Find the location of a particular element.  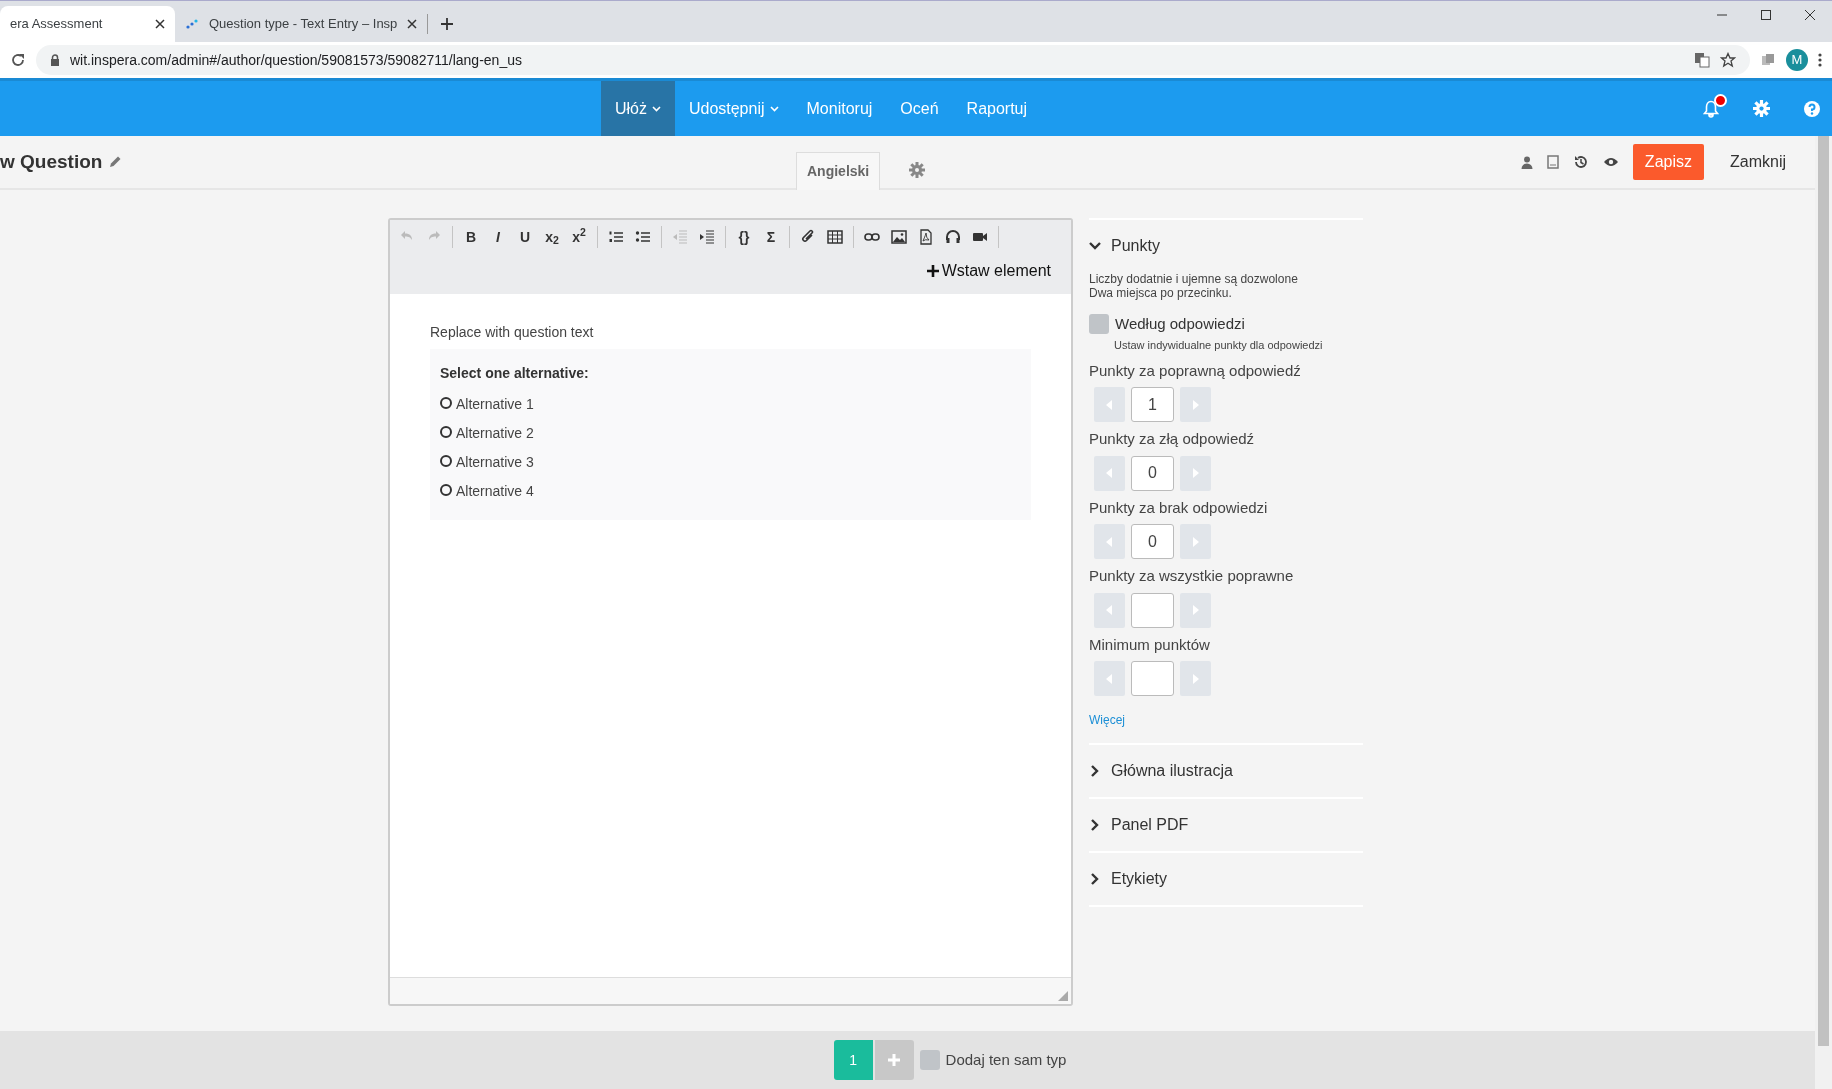

headphones-icon is located at coordinates (953, 237).